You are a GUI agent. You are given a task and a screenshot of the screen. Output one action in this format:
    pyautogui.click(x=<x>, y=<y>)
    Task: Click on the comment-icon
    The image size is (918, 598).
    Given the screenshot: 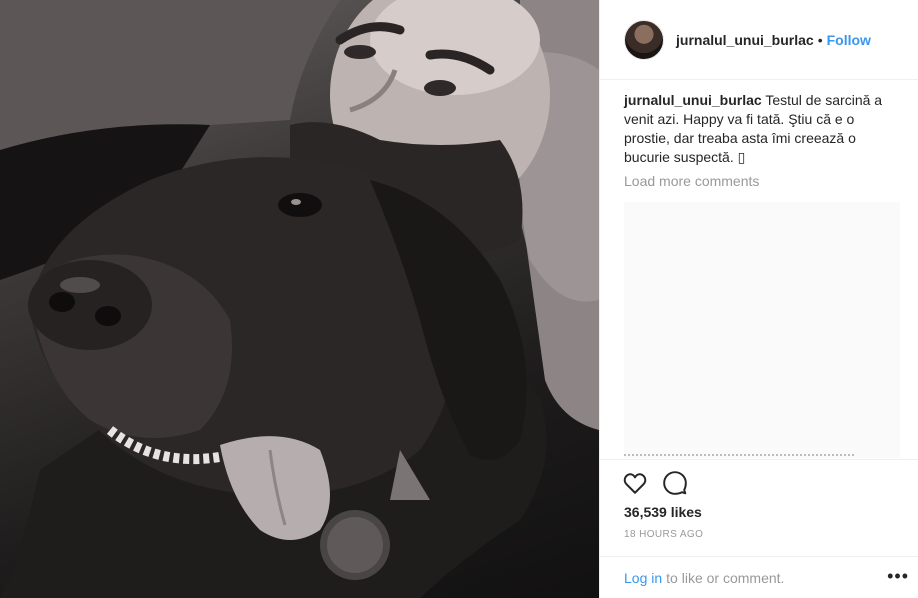 What is the action you would take?
    pyautogui.click(x=675, y=483)
    